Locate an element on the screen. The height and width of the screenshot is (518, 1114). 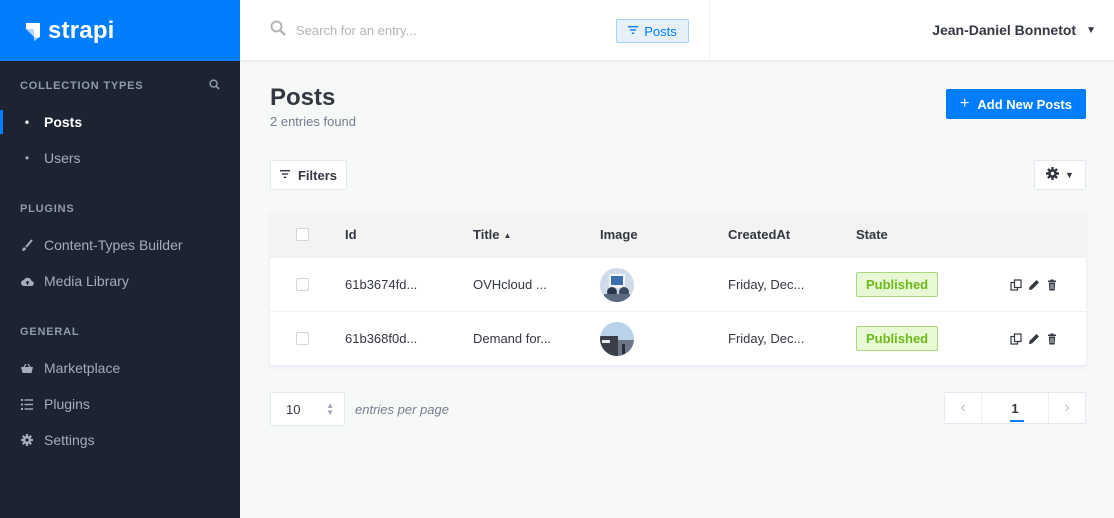
sort-ascending-icon: ▲ is located at coordinates (507, 236).